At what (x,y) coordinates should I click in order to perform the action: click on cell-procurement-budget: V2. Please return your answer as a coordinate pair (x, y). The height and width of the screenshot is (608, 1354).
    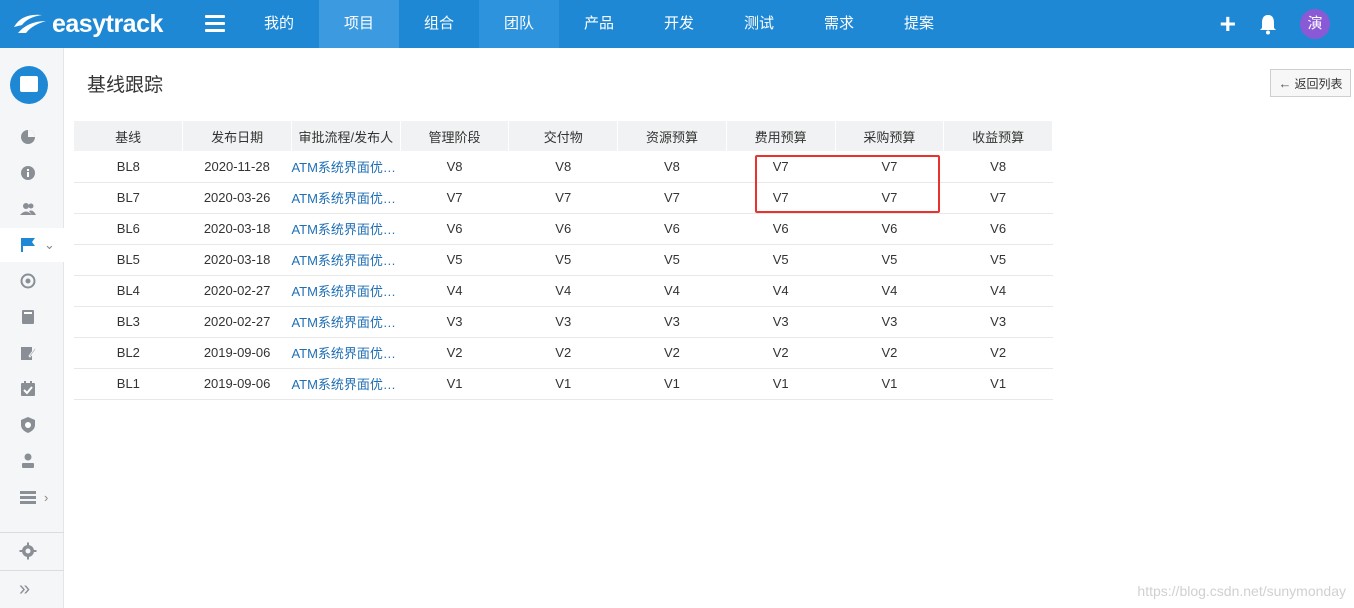
    Looking at the image, I should click on (889, 353).